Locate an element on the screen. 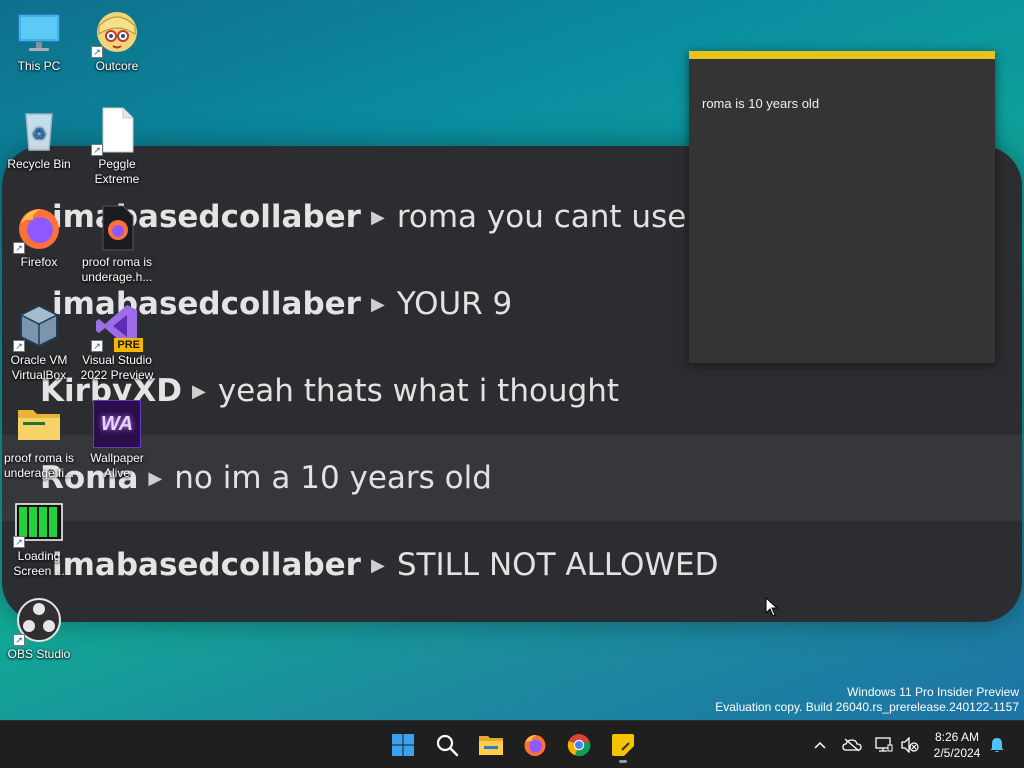 This screenshot has height=768, width=1024. desktop-icon-peggle-extreme: ↗ Peggle Extreme is located at coordinates (117, 146).